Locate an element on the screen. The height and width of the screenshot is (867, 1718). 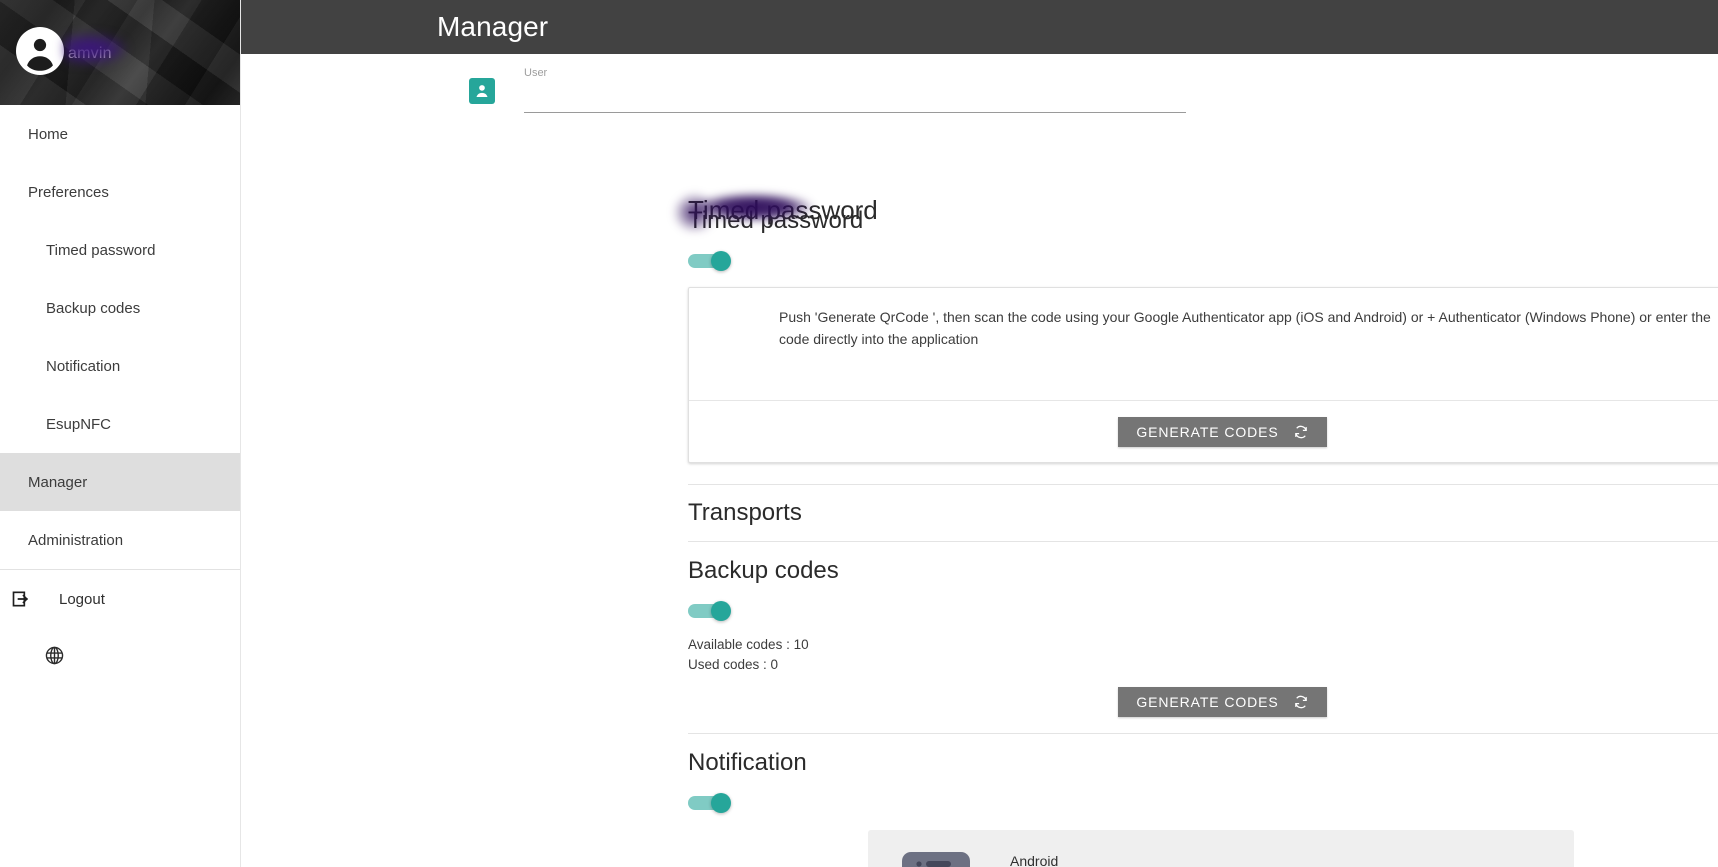
avatar is located at coordinates (40, 51).